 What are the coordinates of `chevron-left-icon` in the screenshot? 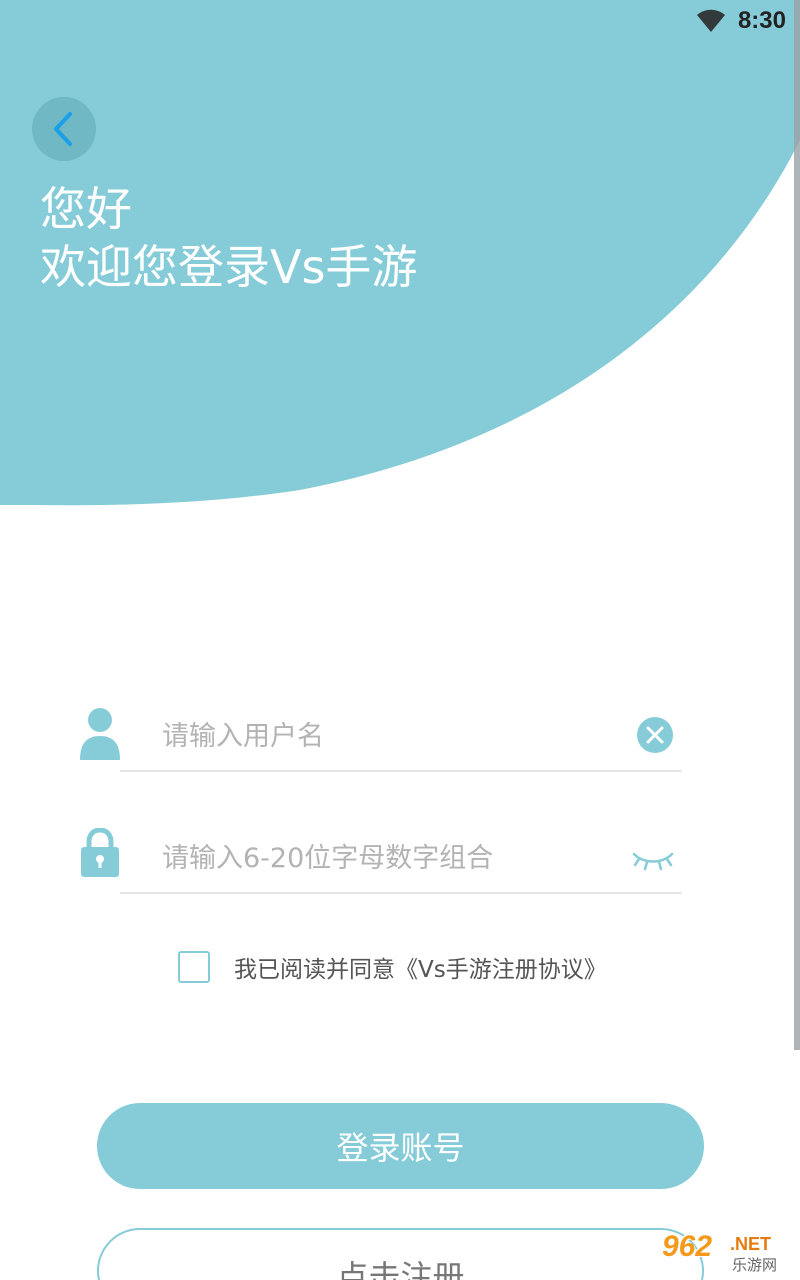 It's located at (63, 129).